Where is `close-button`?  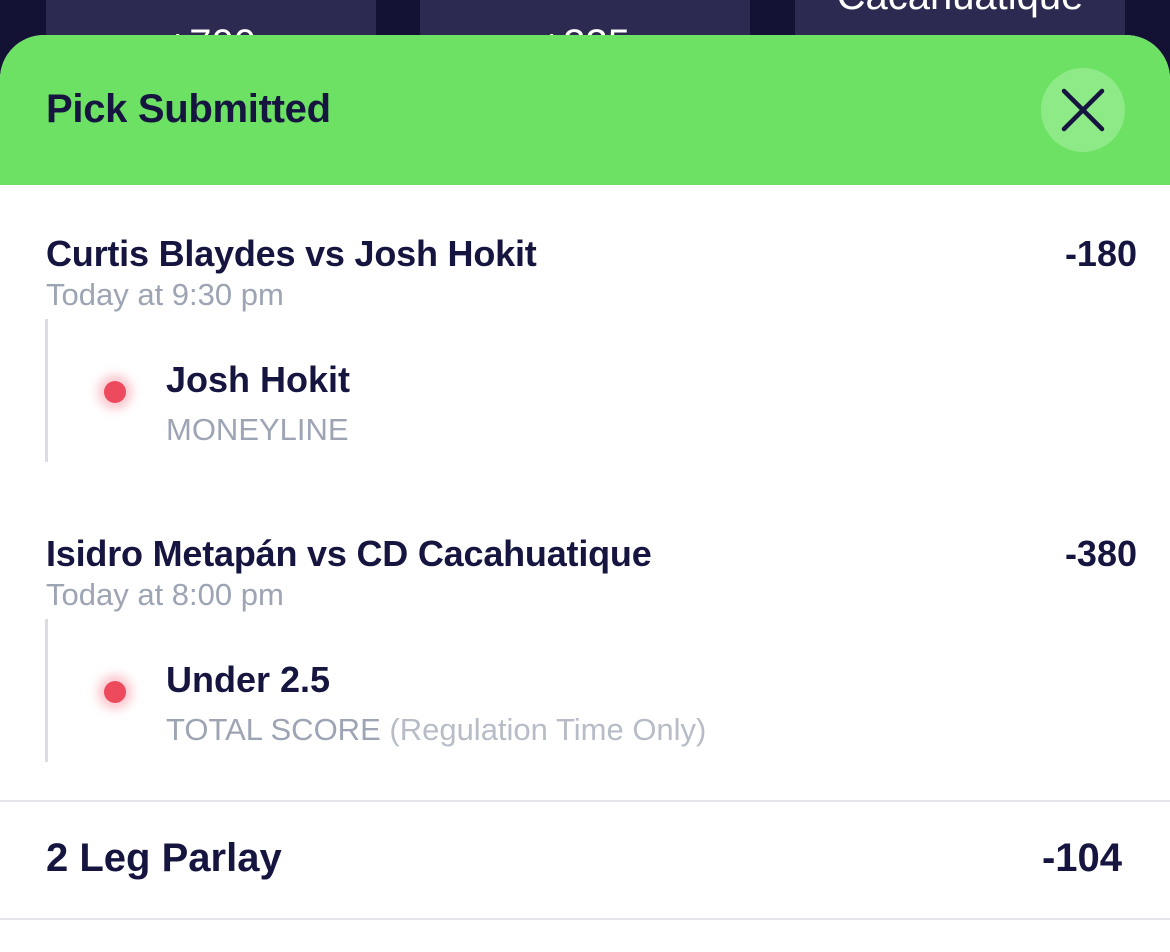
close-button is located at coordinates (1083, 110).